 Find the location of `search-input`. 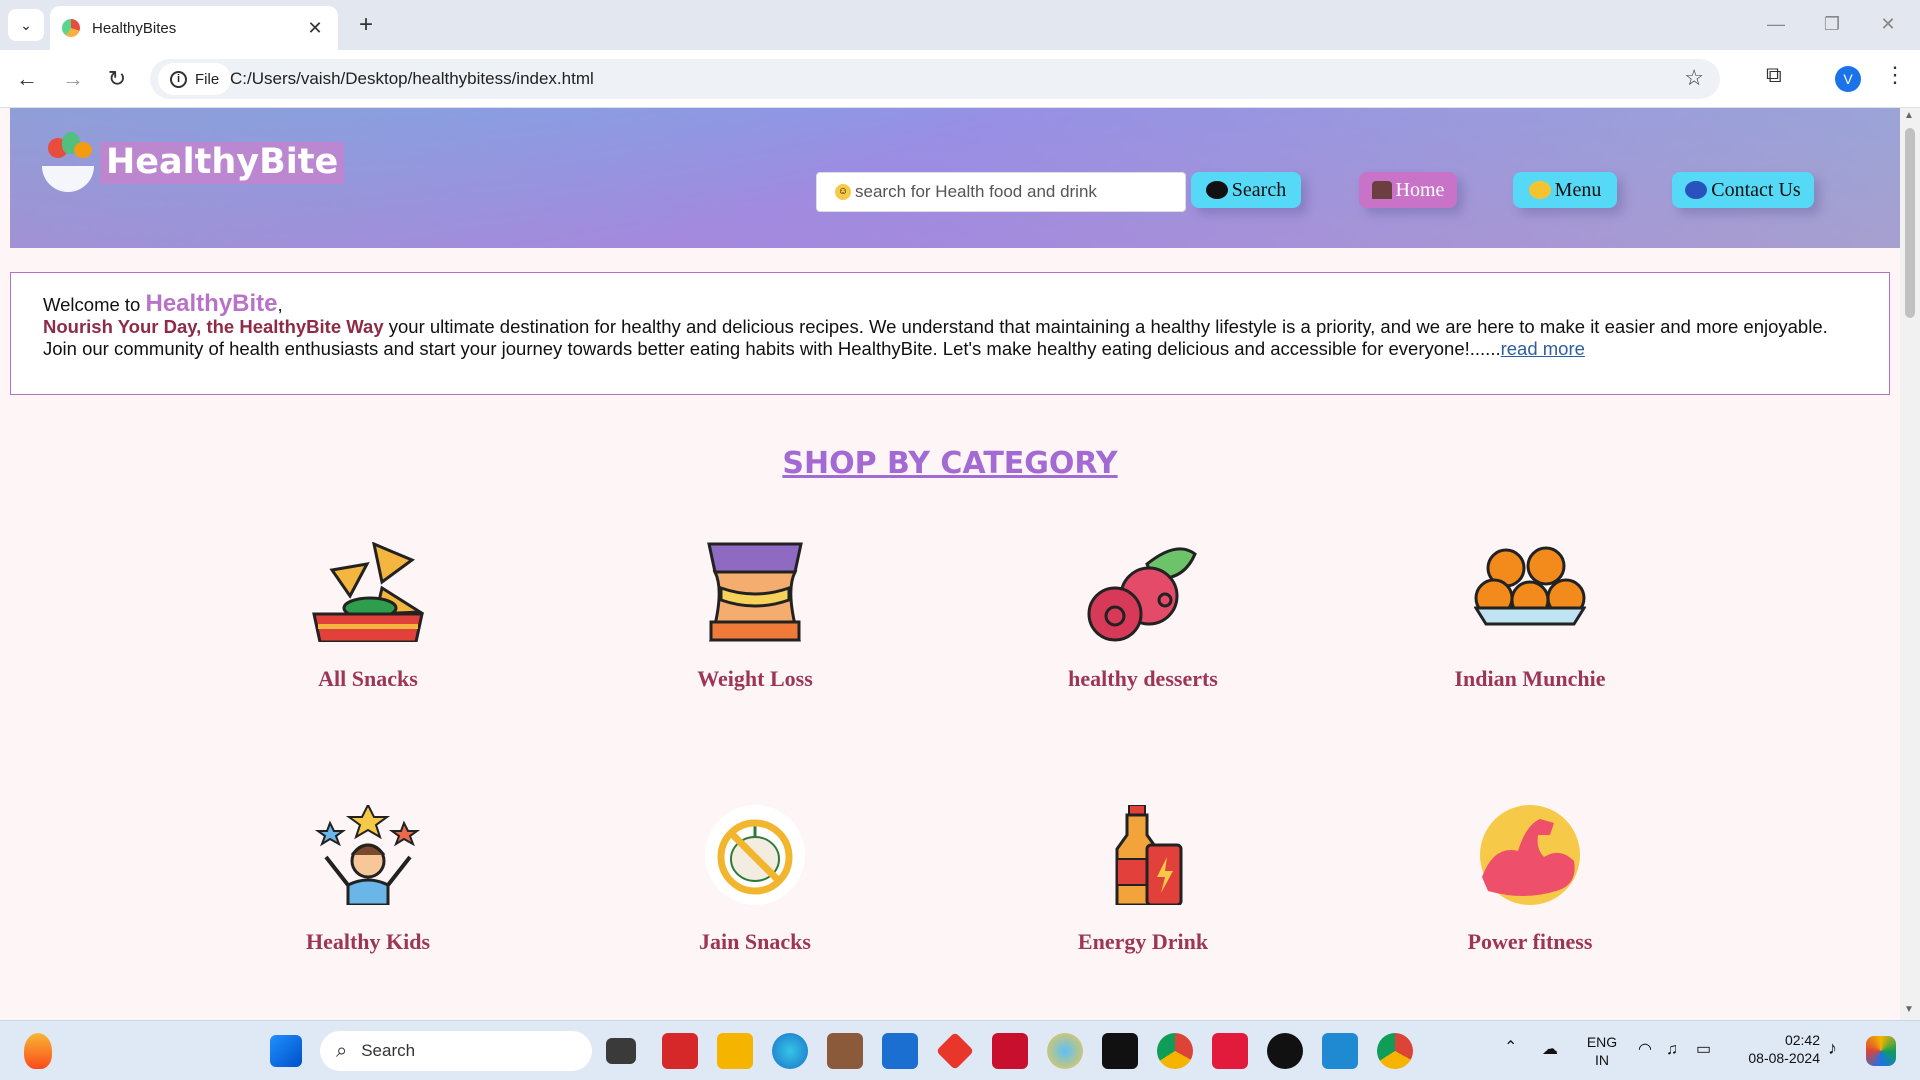

search-input is located at coordinates (1015, 192).